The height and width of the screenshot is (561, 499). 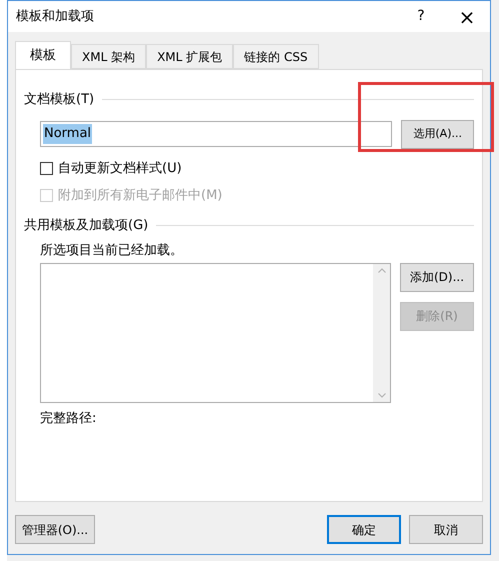 I want to click on checkbox-label: 附加到所有新电子邮件中(M), so click(x=140, y=196).